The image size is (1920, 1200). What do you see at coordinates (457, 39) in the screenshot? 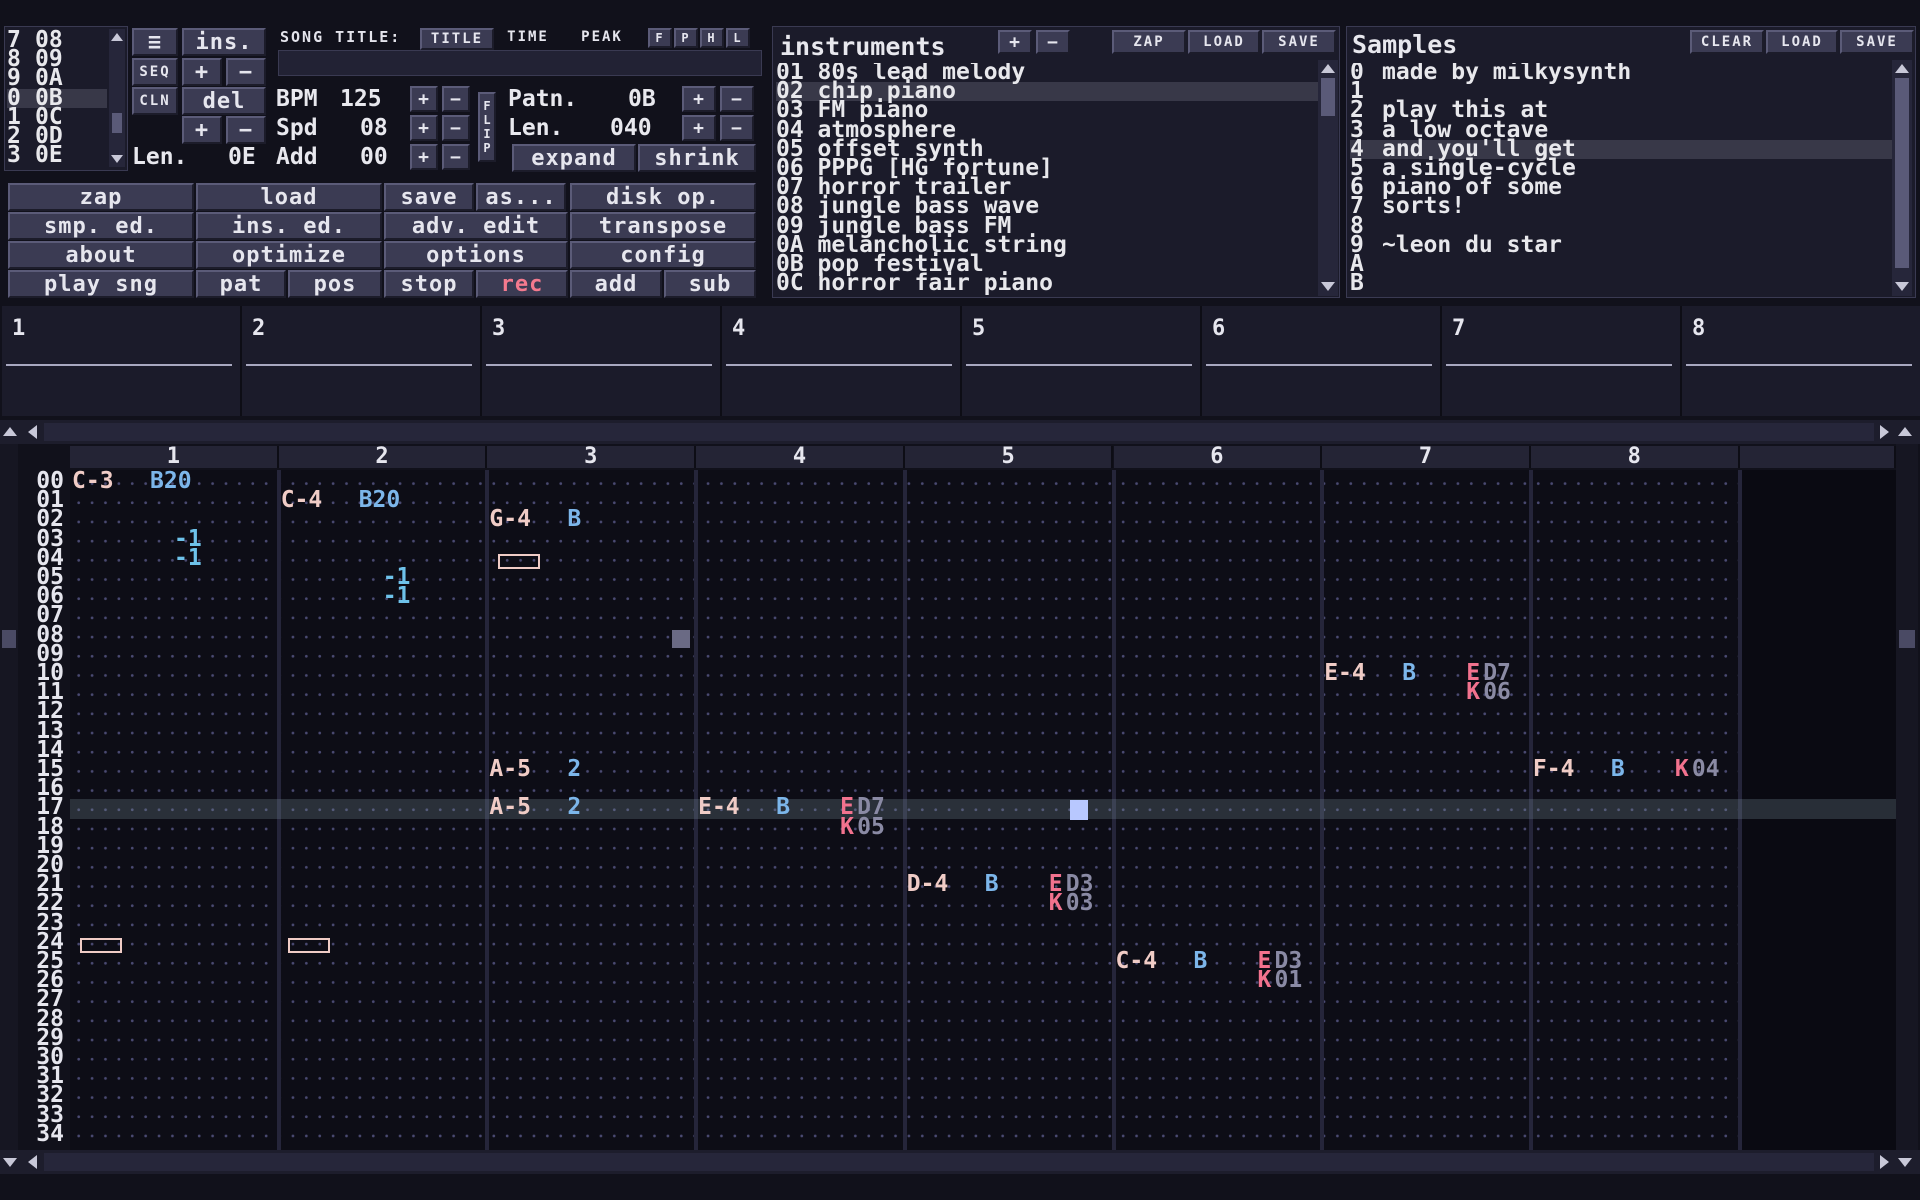
I see `title-button: TITLE` at bounding box center [457, 39].